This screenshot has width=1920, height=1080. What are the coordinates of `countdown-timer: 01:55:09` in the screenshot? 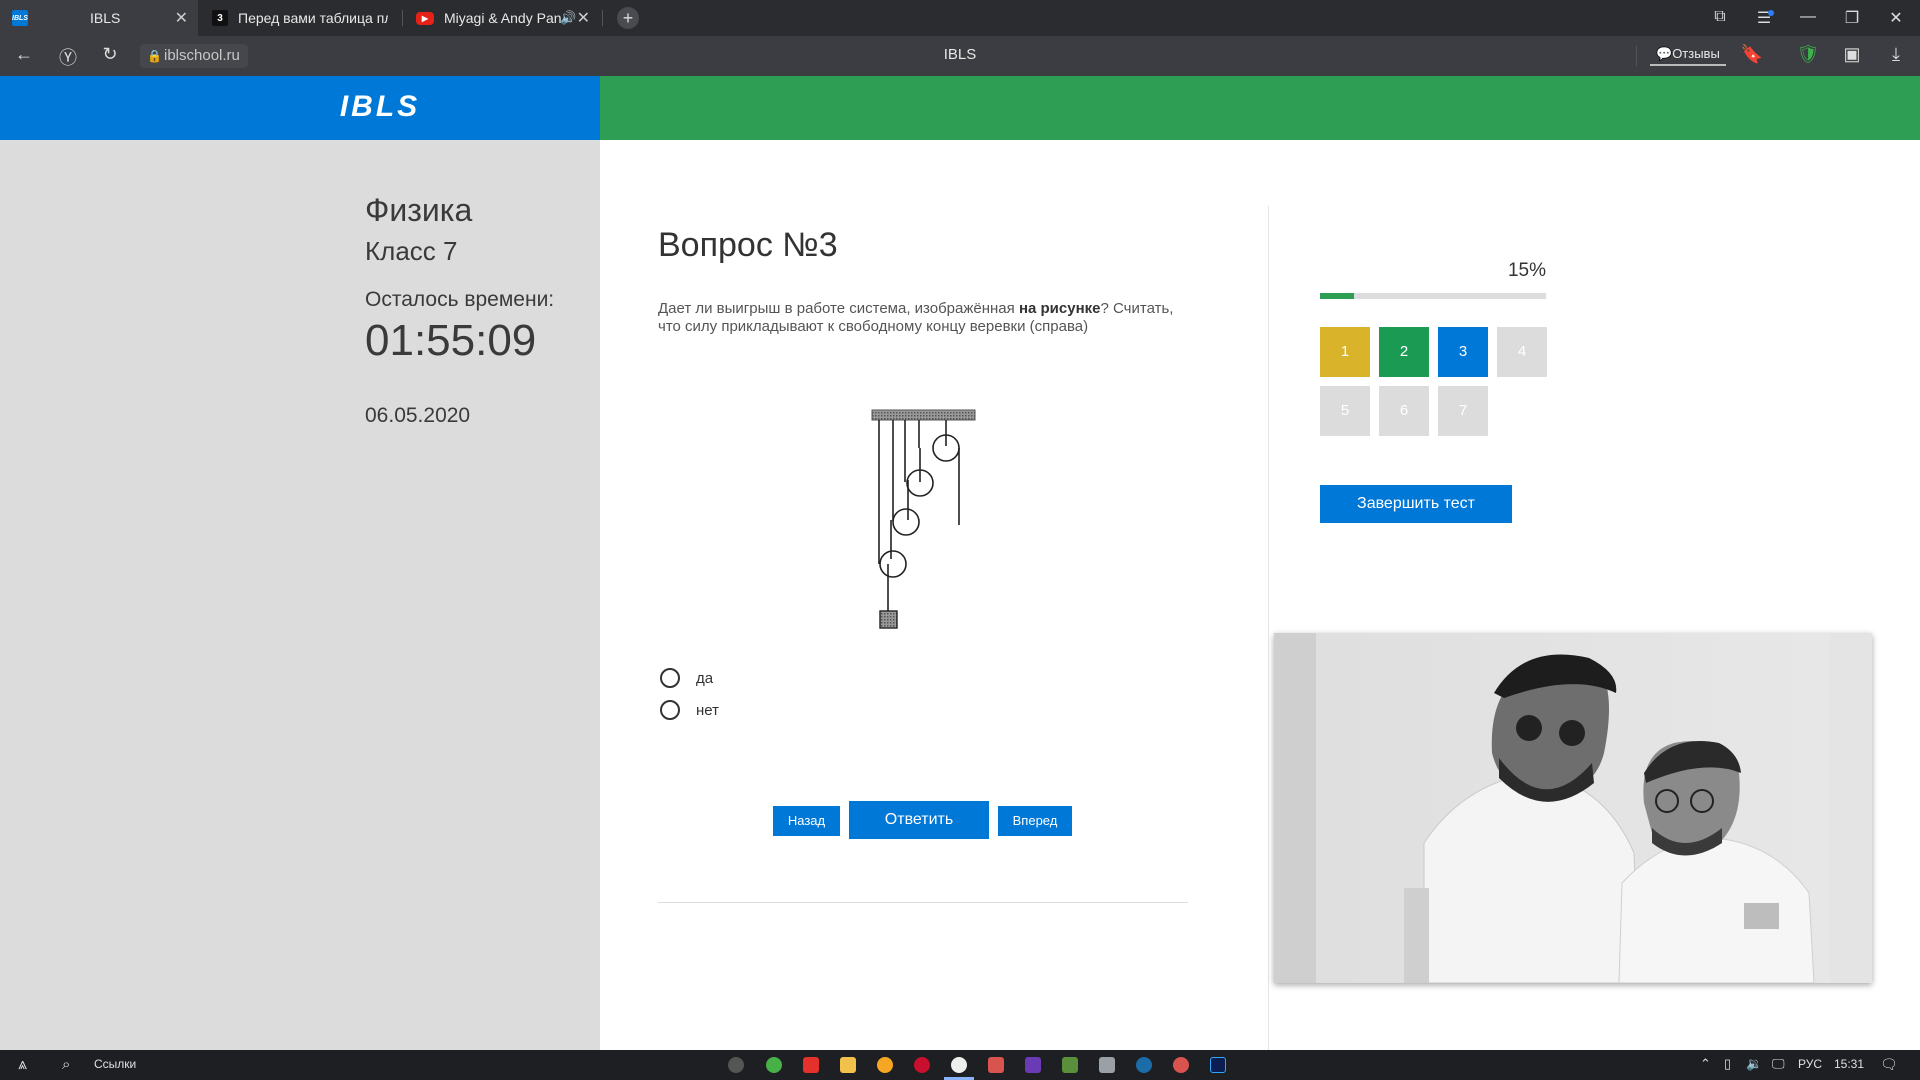 It's located at (451, 340).